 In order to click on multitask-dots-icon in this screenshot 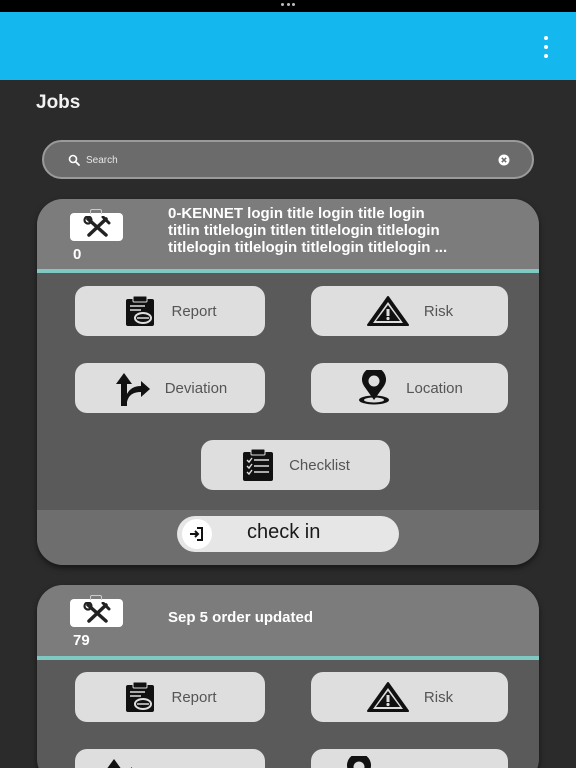, I will do `click(288, 5)`.